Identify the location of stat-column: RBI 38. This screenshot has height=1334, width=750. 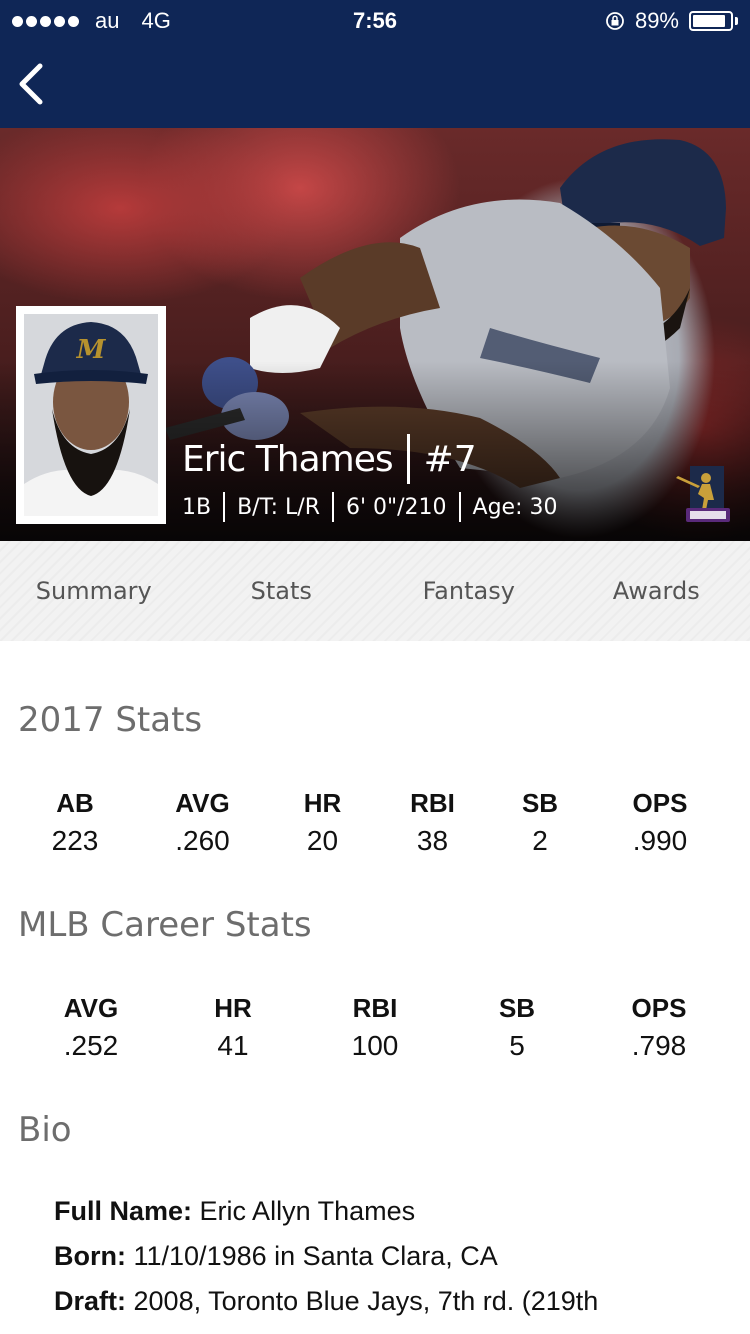
(432, 822).